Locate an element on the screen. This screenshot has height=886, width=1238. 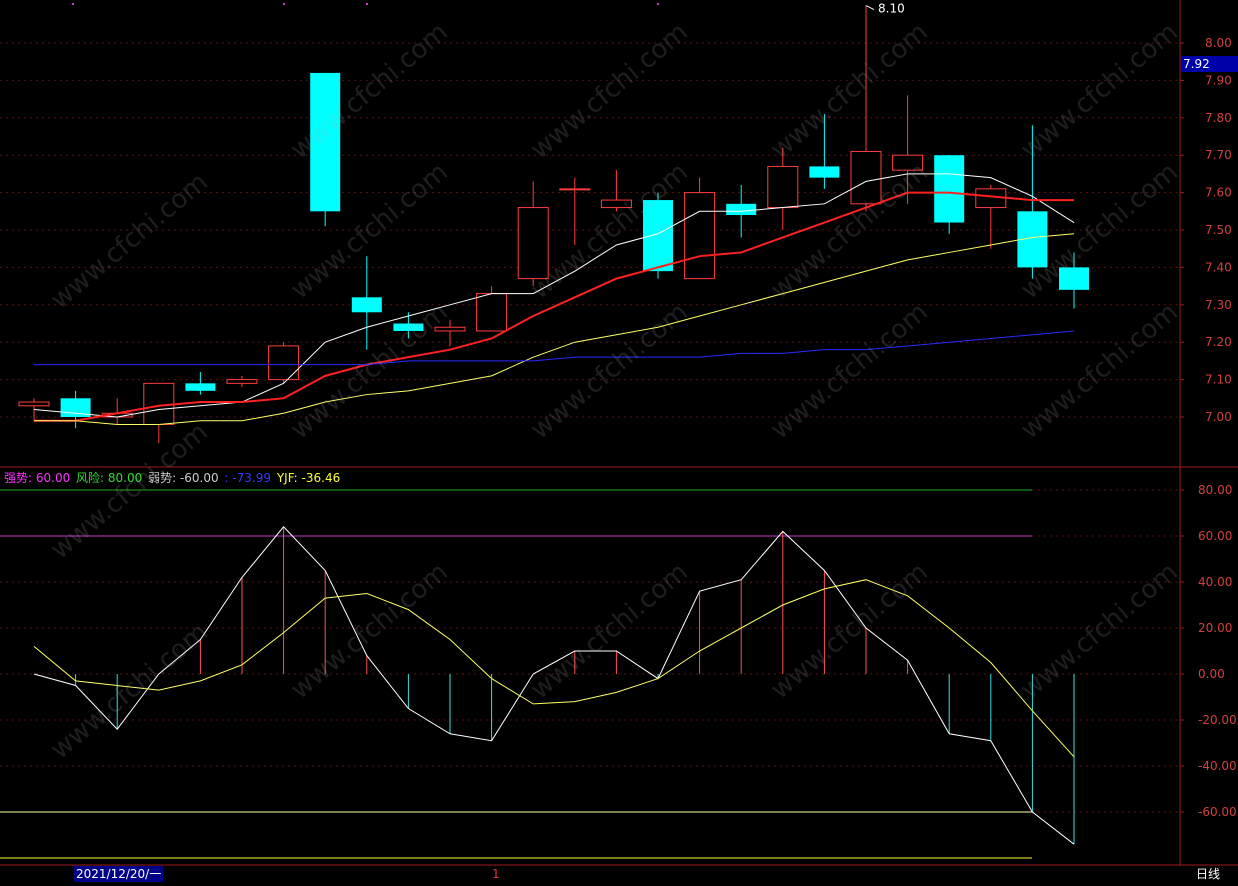
indicator-tick-label: 20.00 is located at coordinates (1215, 628).